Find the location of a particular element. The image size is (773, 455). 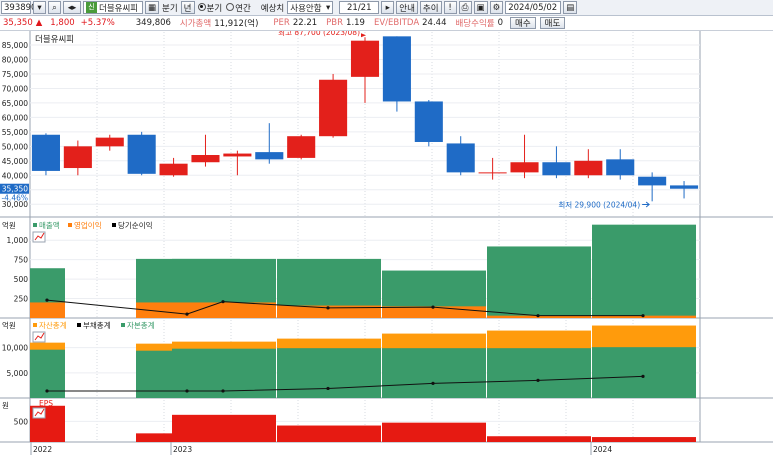

company-badge-icon: 신 is located at coordinates (91, 7).